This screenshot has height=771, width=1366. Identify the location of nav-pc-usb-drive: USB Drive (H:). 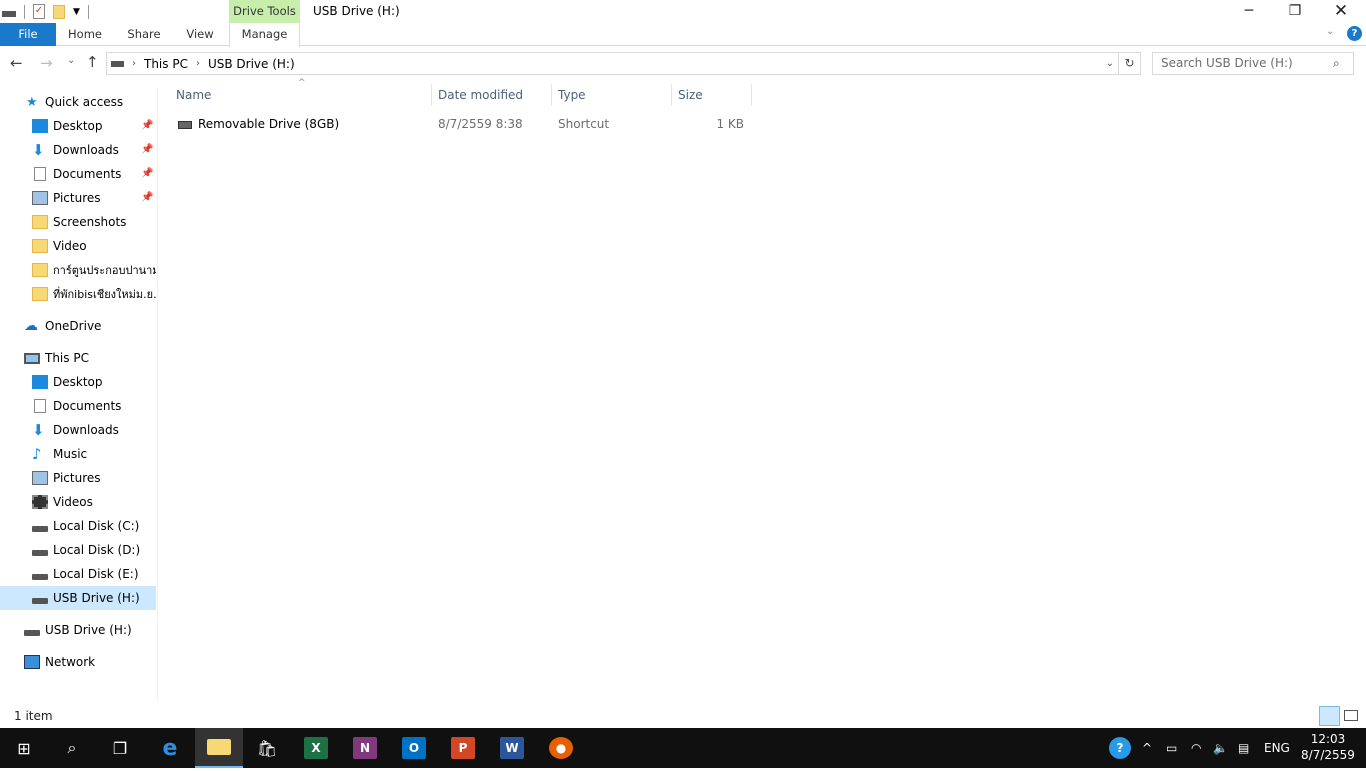
(78, 598).